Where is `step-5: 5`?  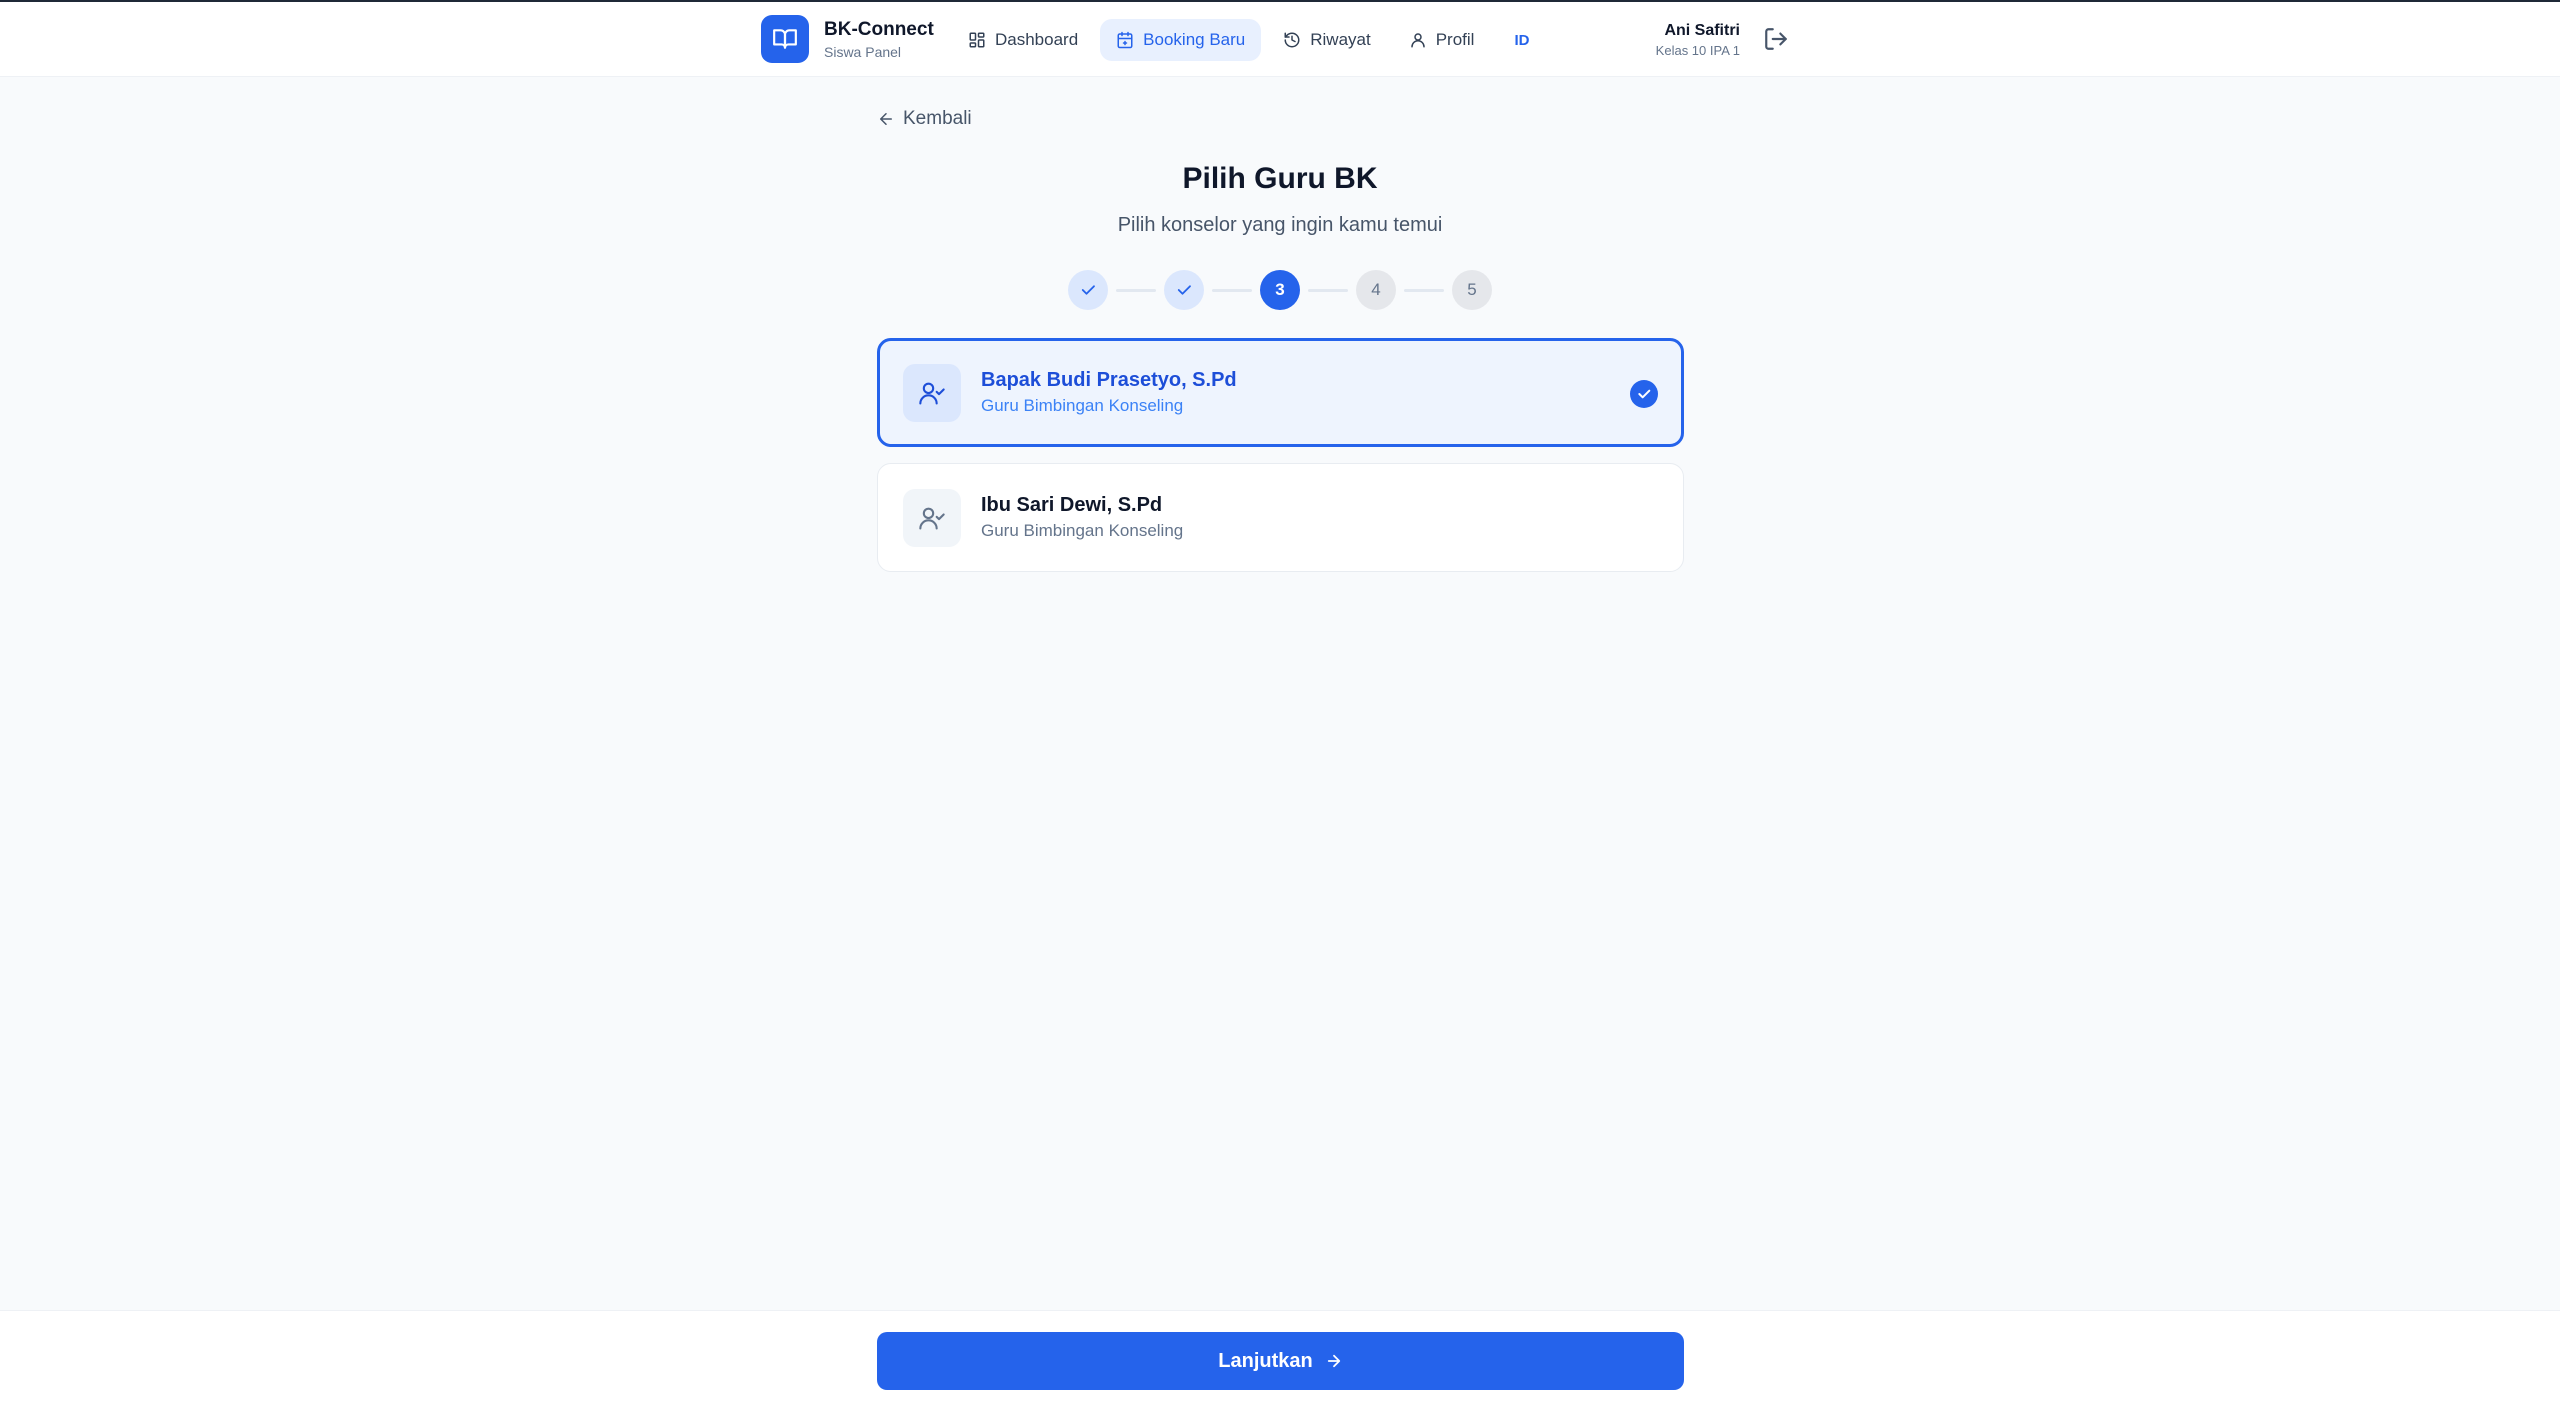
step-5: 5 is located at coordinates (1472, 290).